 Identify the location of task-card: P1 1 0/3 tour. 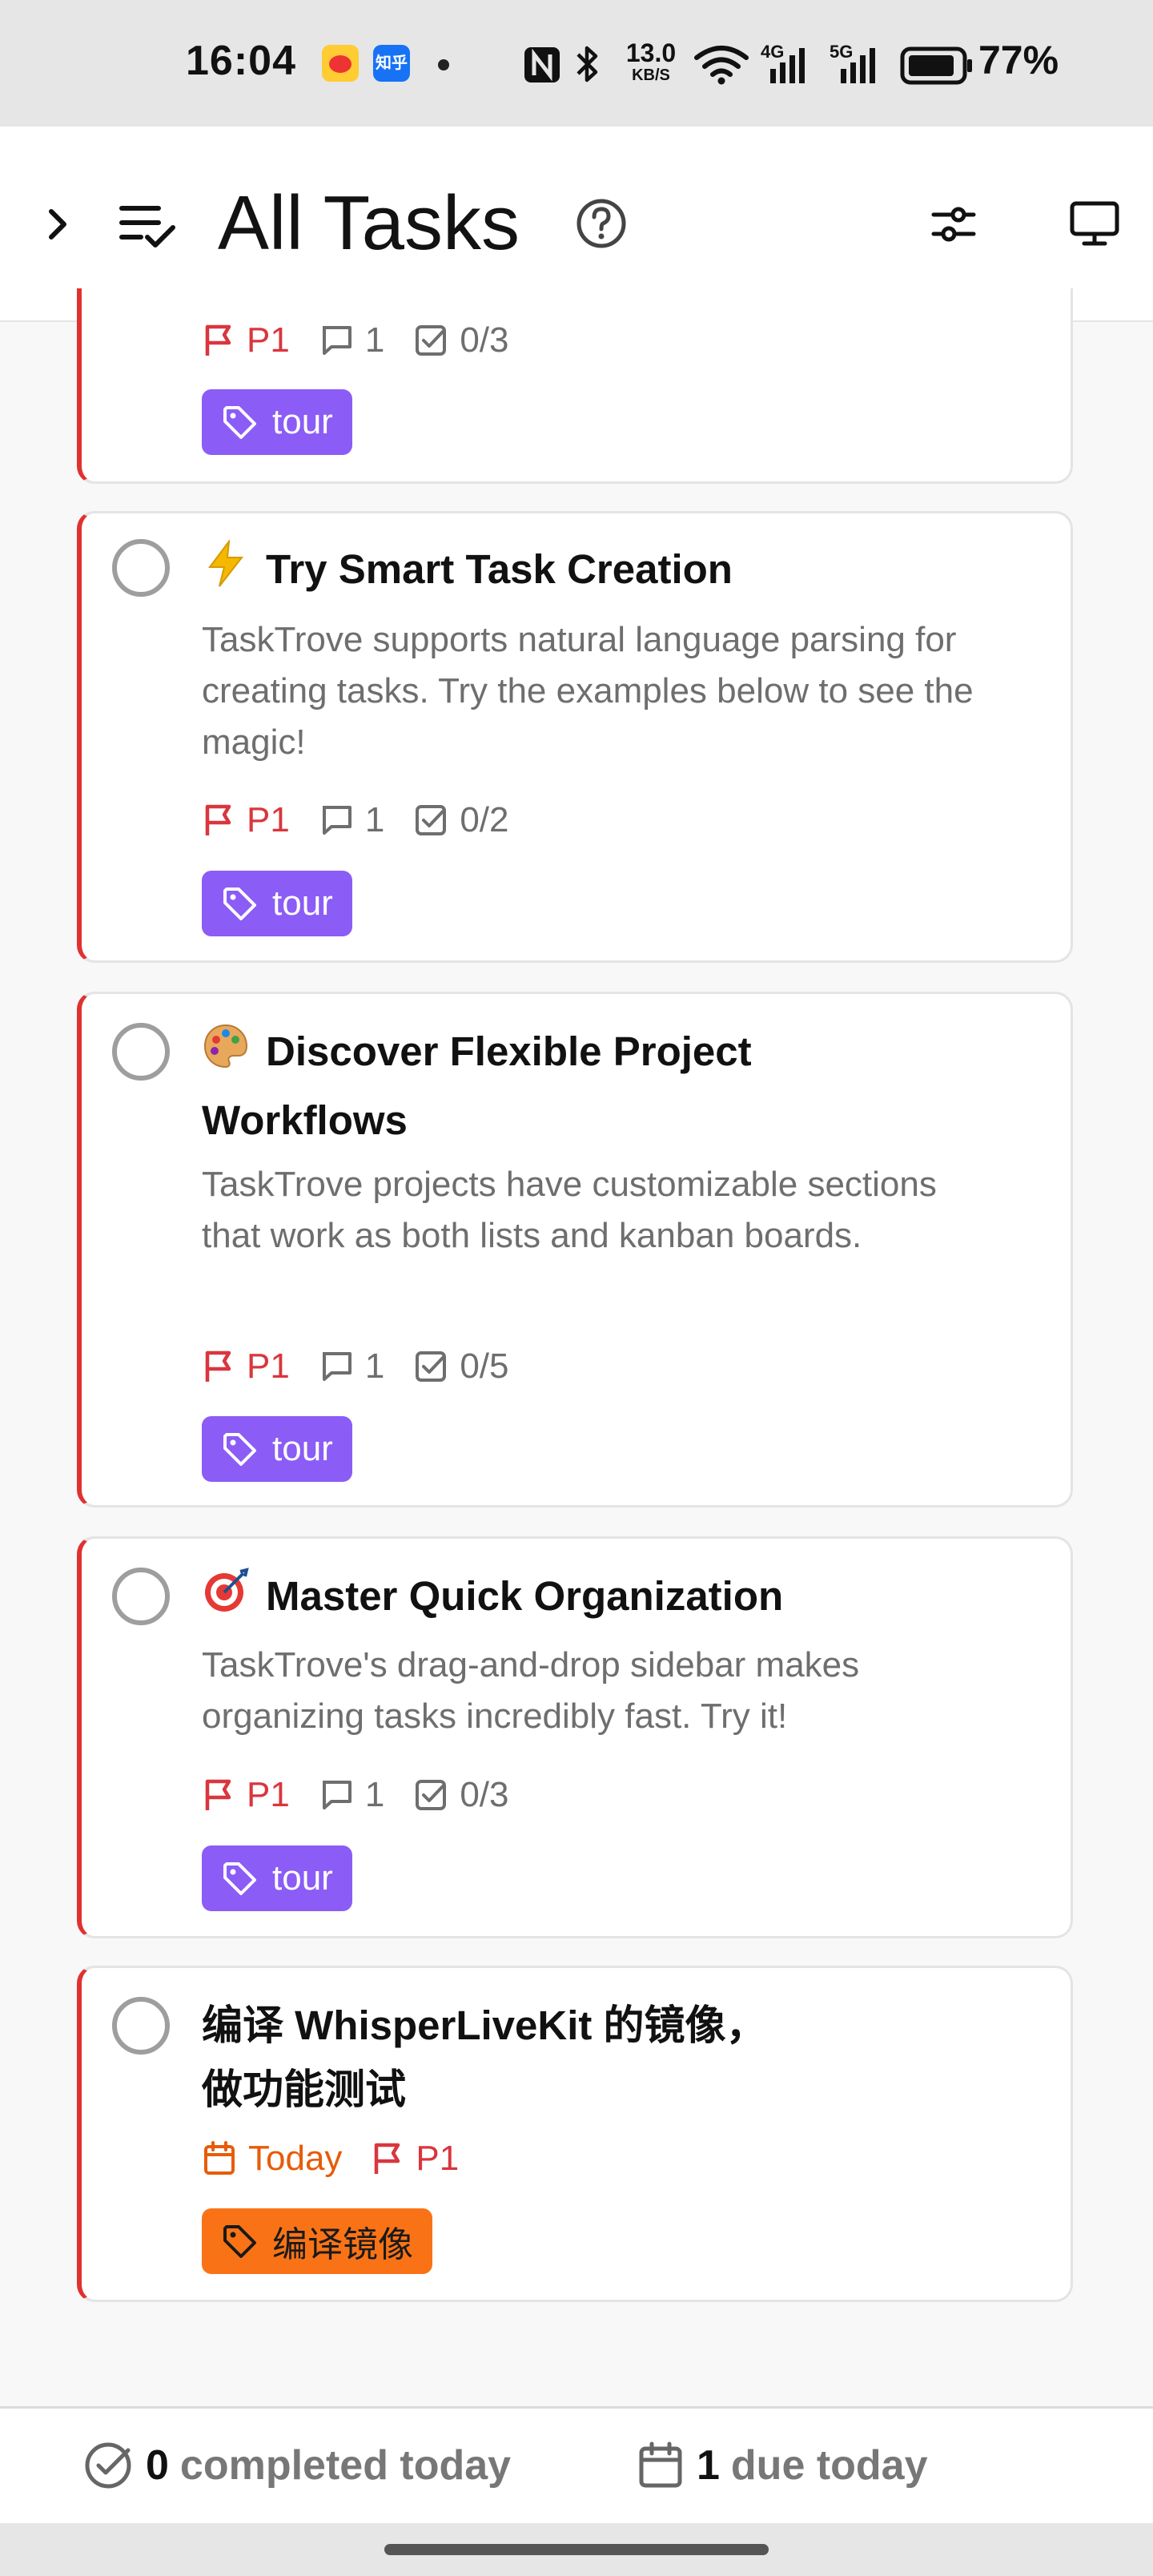
(575, 386).